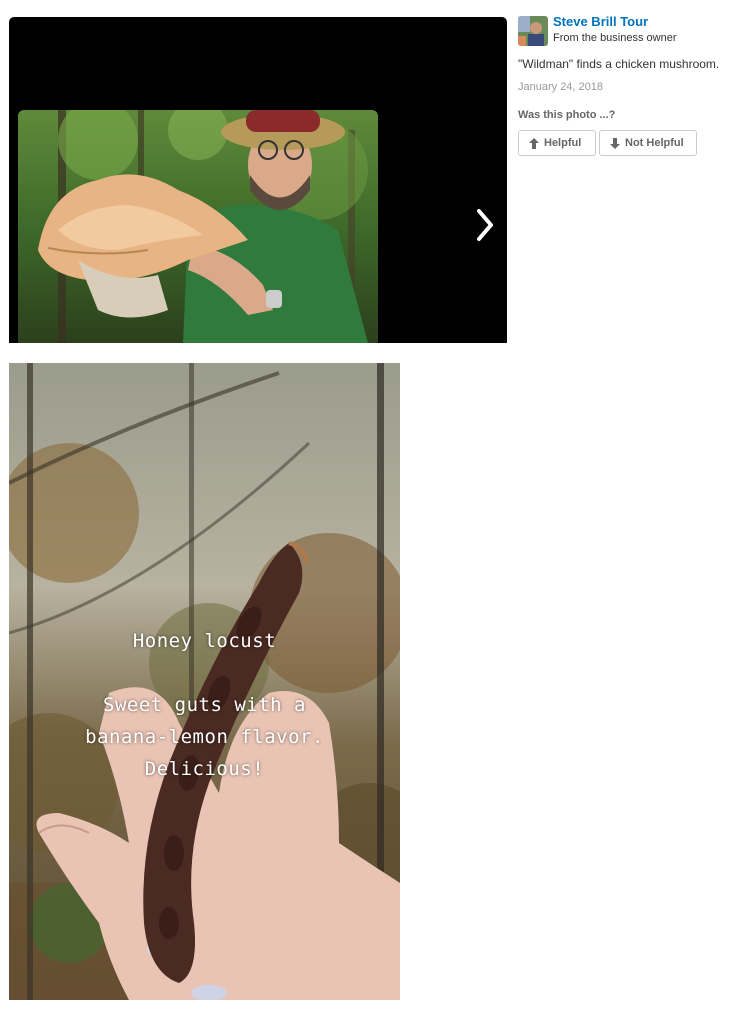 The width and height of the screenshot is (745, 1024). I want to click on chevron-right-icon, so click(485, 225).